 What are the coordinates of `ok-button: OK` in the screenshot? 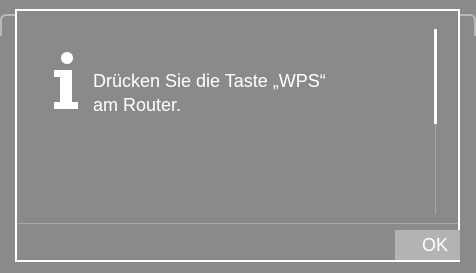 It's located at (427, 245).